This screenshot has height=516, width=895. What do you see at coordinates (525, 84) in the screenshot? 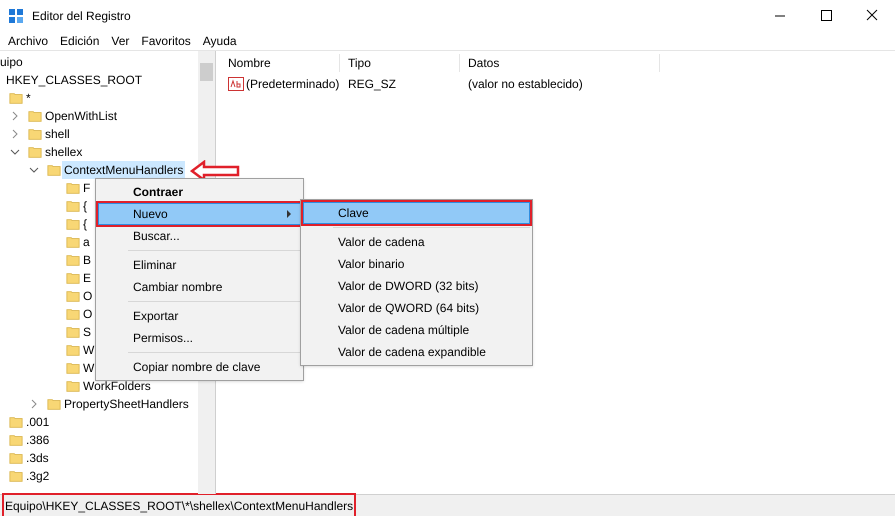
I see `table-cell-text: (valor no establecido)` at bounding box center [525, 84].